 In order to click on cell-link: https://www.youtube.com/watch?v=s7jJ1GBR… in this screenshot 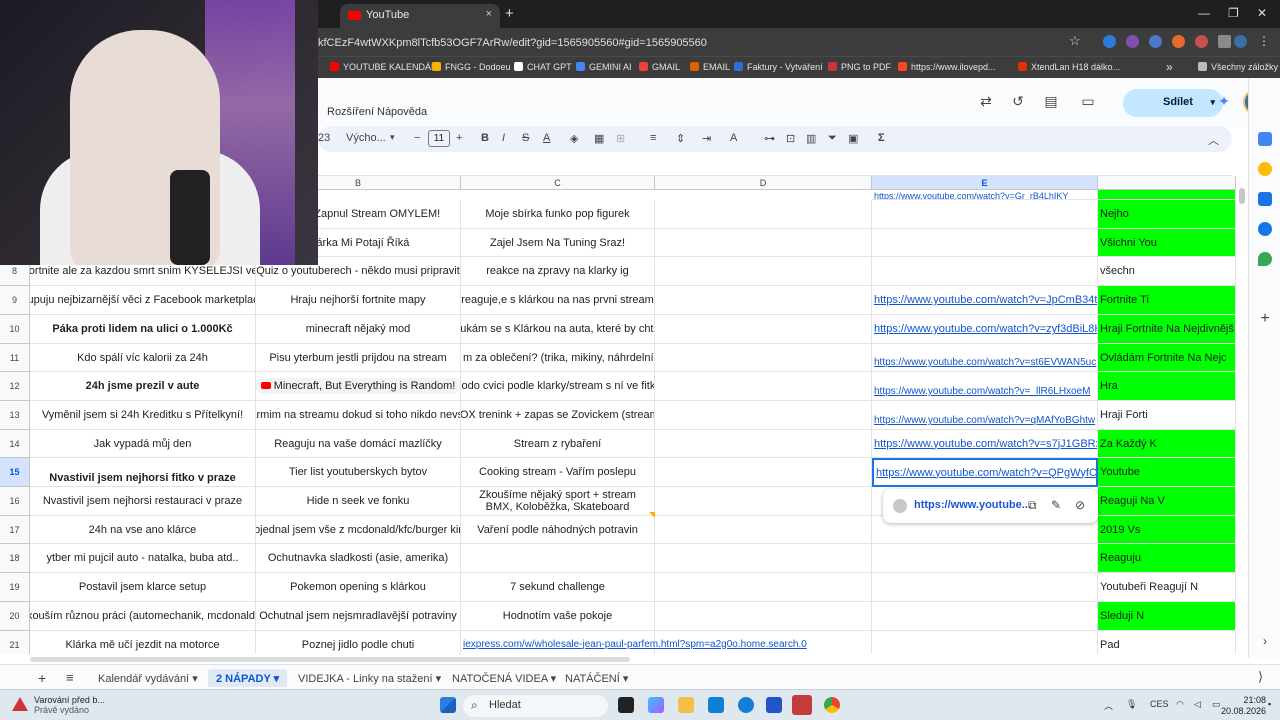, I will do `click(985, 444)`.